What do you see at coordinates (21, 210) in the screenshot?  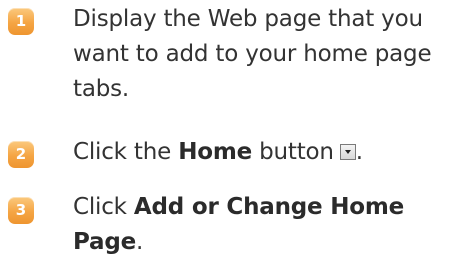 I see `step-number-badge: 3` at bounding box center [21, 210].